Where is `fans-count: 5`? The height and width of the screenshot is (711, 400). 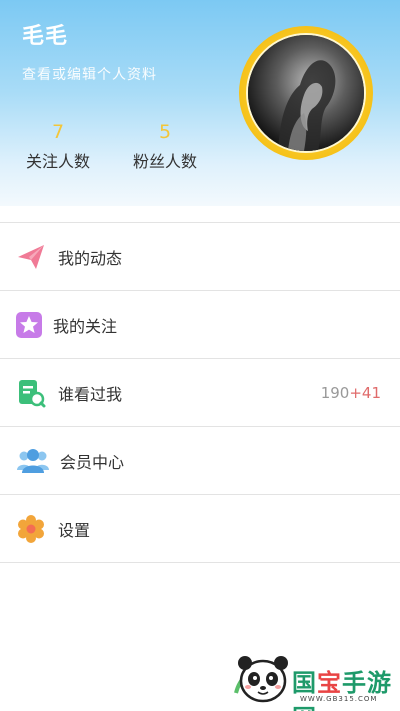 fans-count: 5 is located at coordinates (165, 132).